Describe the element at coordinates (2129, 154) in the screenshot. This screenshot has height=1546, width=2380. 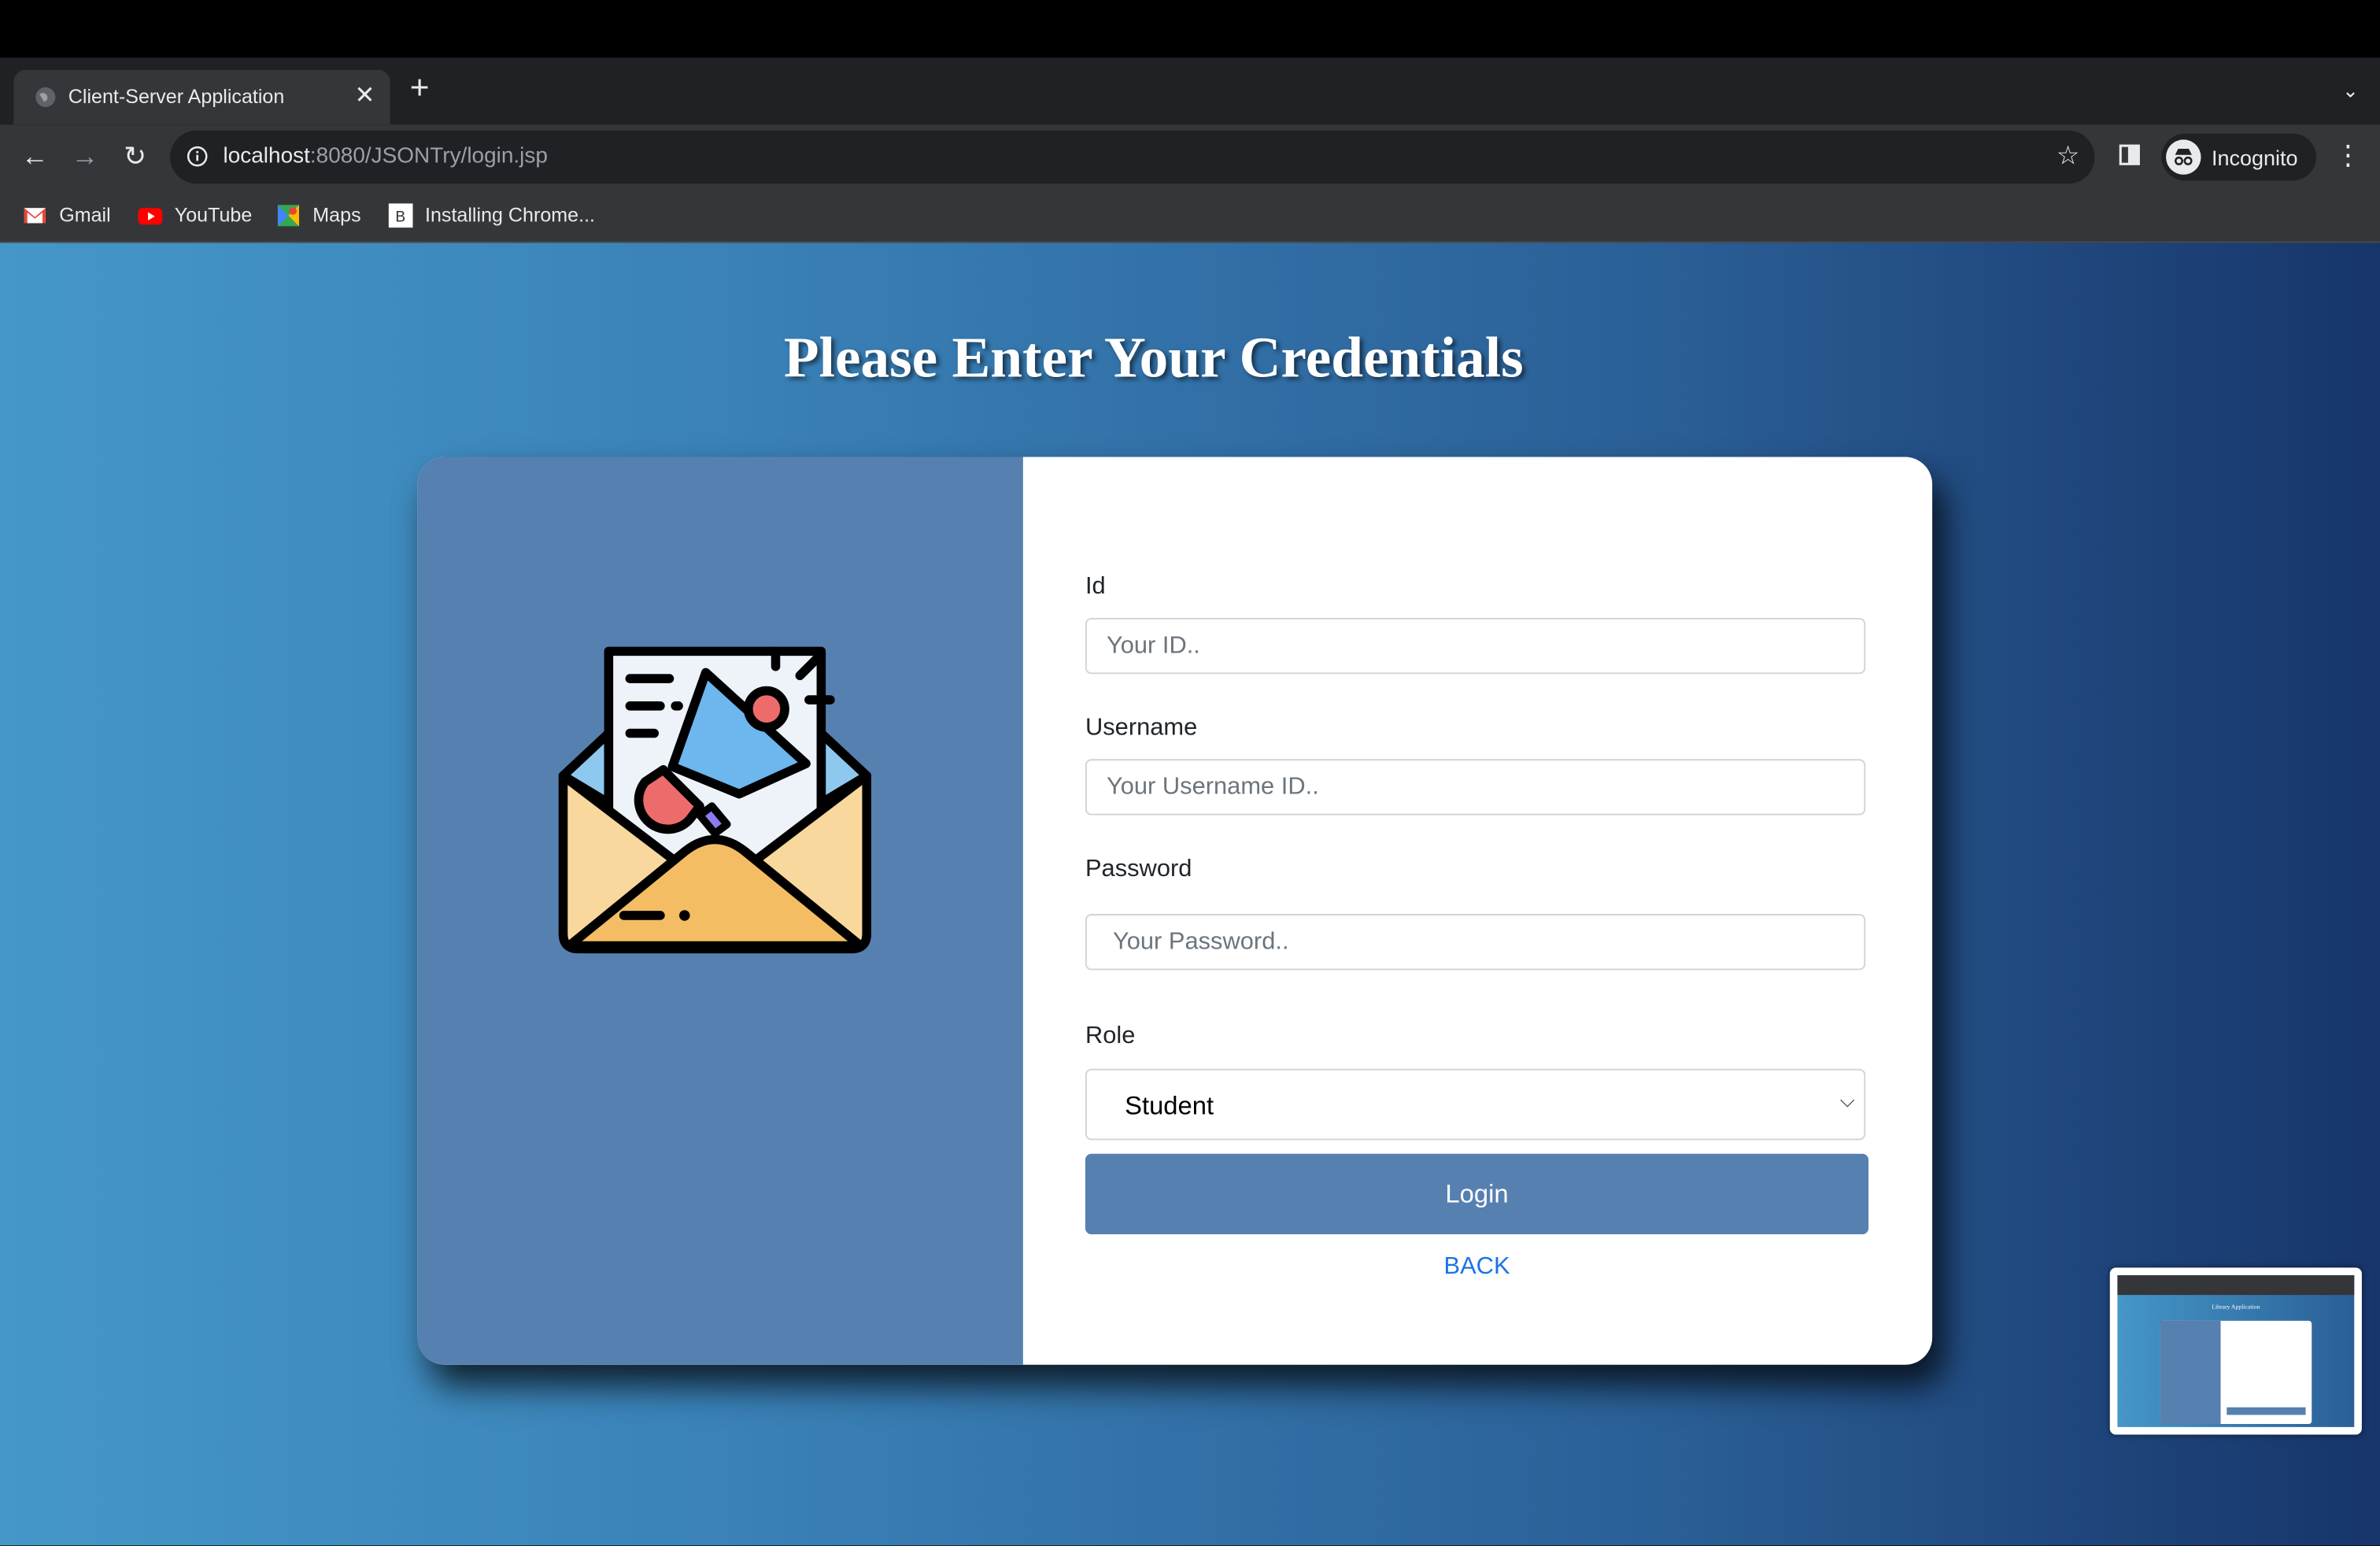
I see `side-panel-icon` at that location.